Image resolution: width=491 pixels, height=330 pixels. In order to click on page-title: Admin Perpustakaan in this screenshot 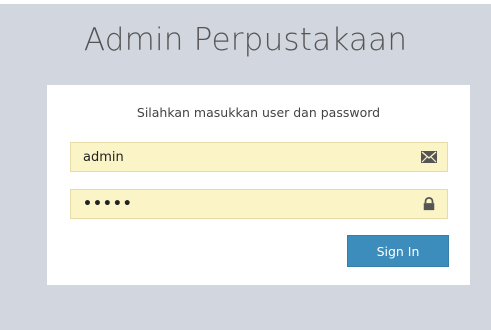, I will do `click(245, 40)`.